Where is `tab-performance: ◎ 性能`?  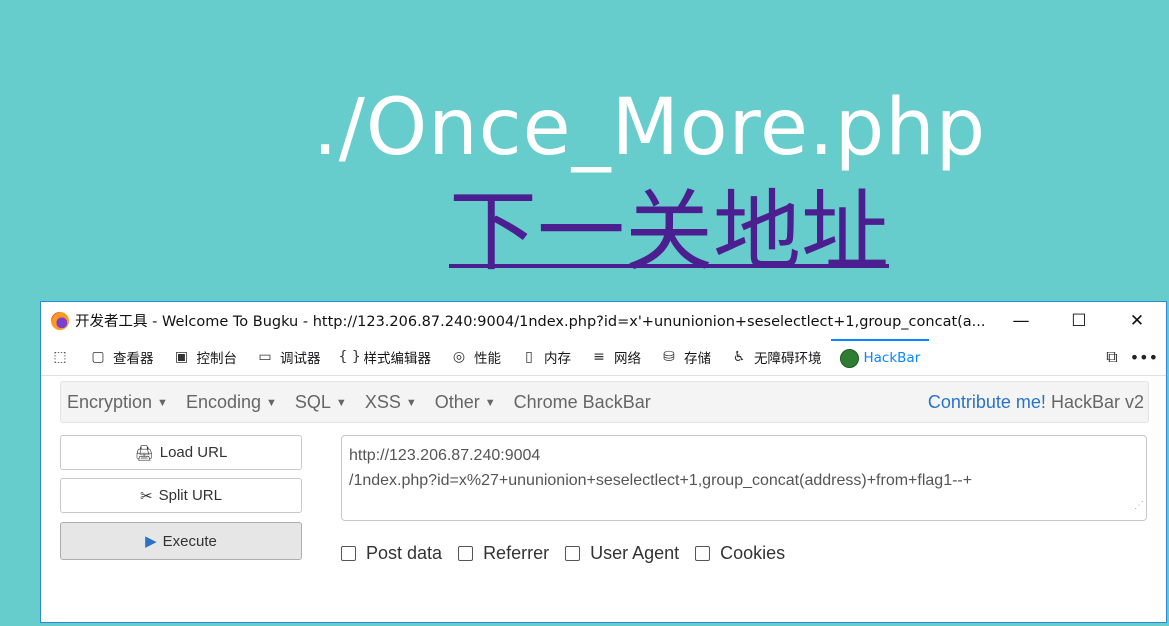
tab-performance: ◎ 性能 is located at coordinates (475, 357).